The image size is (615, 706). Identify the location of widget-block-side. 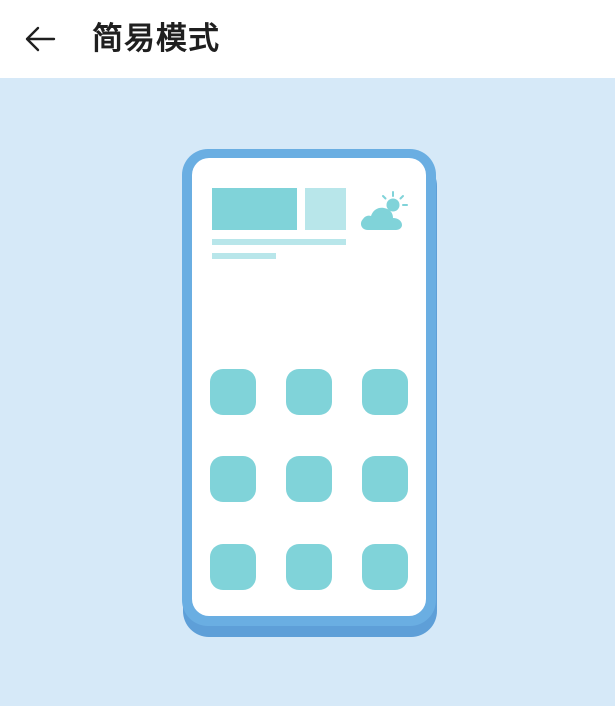
(325, 209).